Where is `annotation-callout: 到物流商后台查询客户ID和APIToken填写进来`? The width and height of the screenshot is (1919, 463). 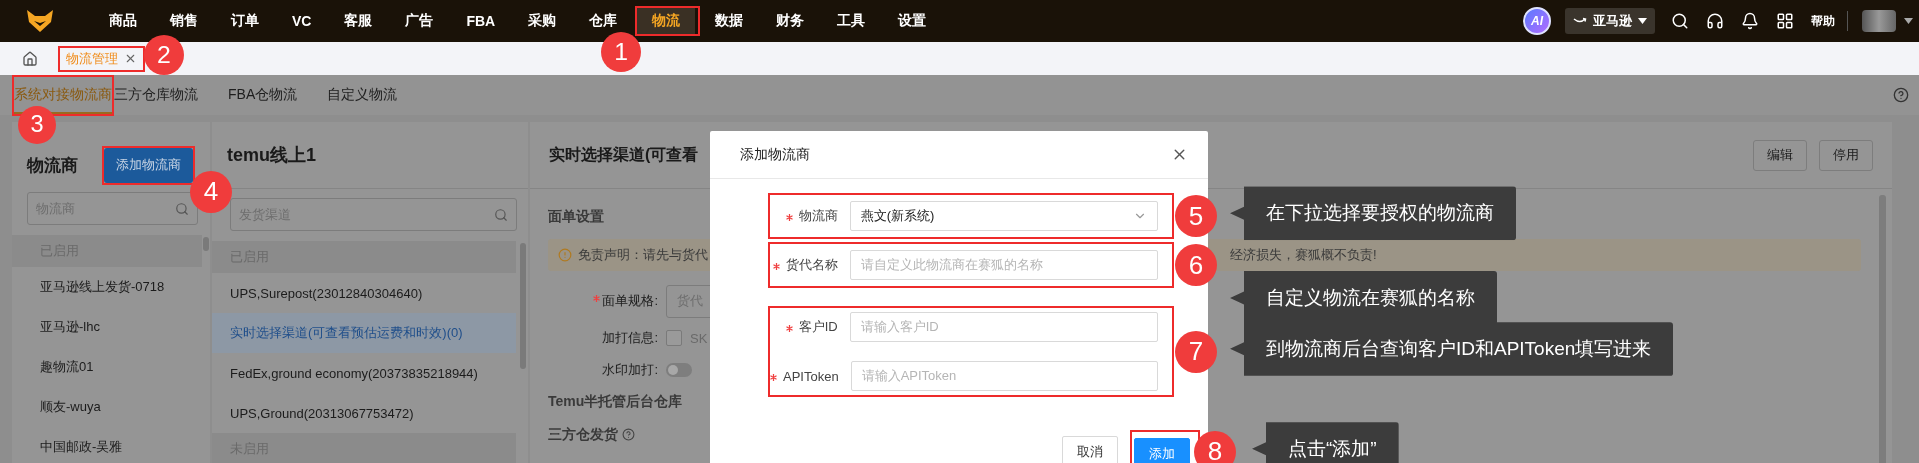
annotation-callout: 到物流商后台查询客户ID和APIToken填写进来 is located at coordinates (1452, 348).